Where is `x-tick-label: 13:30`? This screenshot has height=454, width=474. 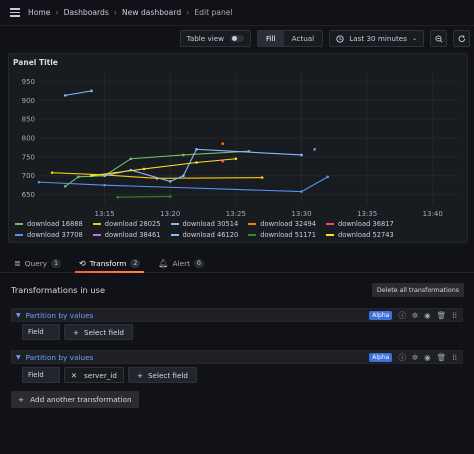 x-tick-label: 13:30 is located at coordinates (301, 214).